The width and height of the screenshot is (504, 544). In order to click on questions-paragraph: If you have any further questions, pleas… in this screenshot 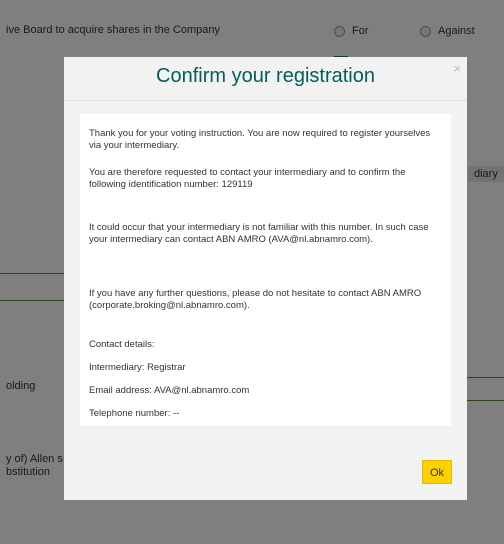, I will do `click(255, 299)`.